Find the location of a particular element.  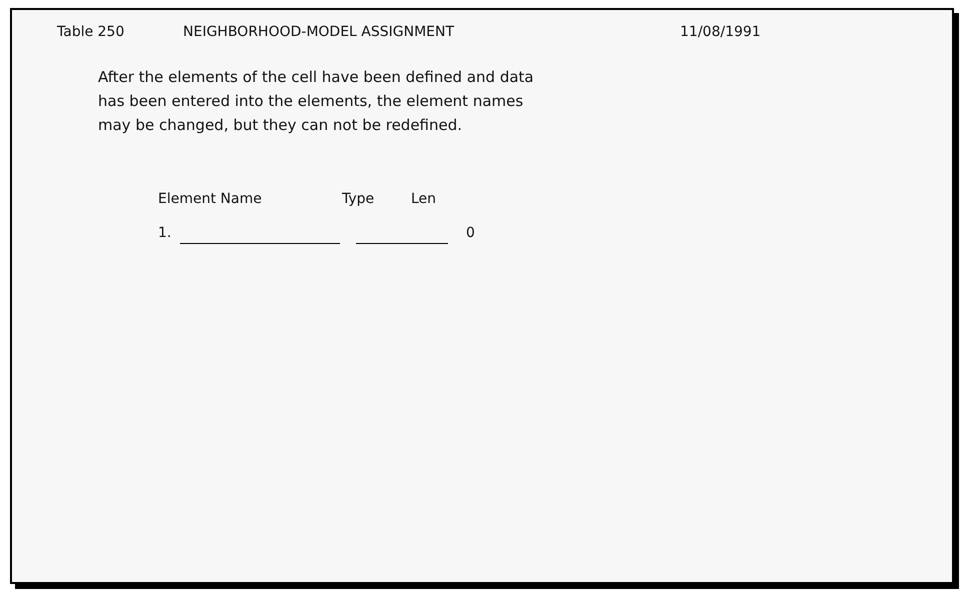

instructions-paragraph: After the elements of the cell have been defined and data has been entered into the elements, the element names may be changed, but they can not be redefined. is located at coordinates (316, 101).